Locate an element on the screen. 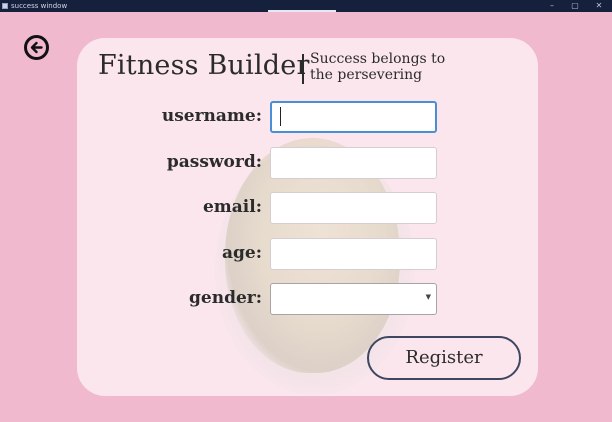 Image resolution: width=612 pixels, height=422 pixels. chevron-down-icon: ▼ is located at coordinates (428, 297).